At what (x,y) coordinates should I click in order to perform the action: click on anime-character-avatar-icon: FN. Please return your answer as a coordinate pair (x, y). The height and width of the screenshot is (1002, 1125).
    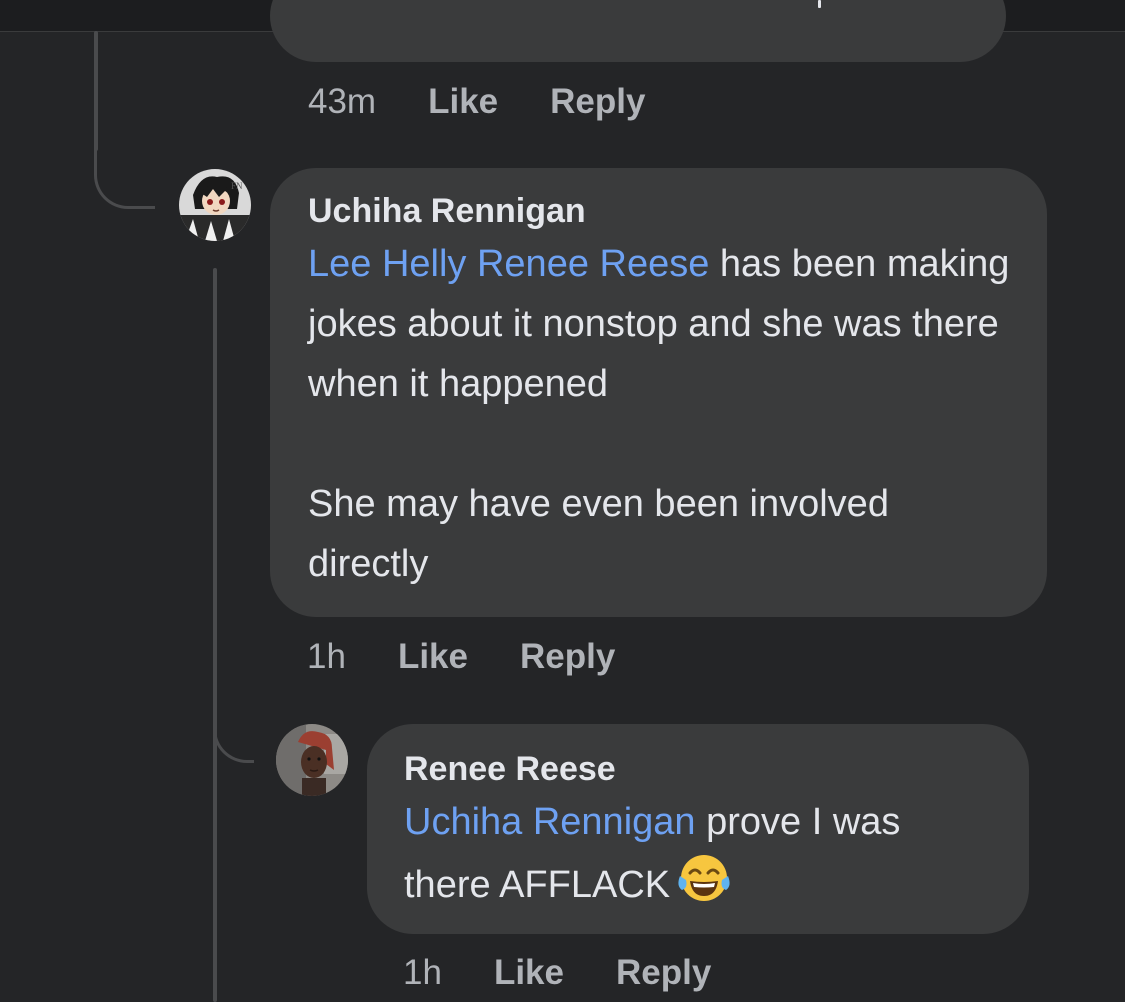
    Looking at the image, I should click on (215, 205).